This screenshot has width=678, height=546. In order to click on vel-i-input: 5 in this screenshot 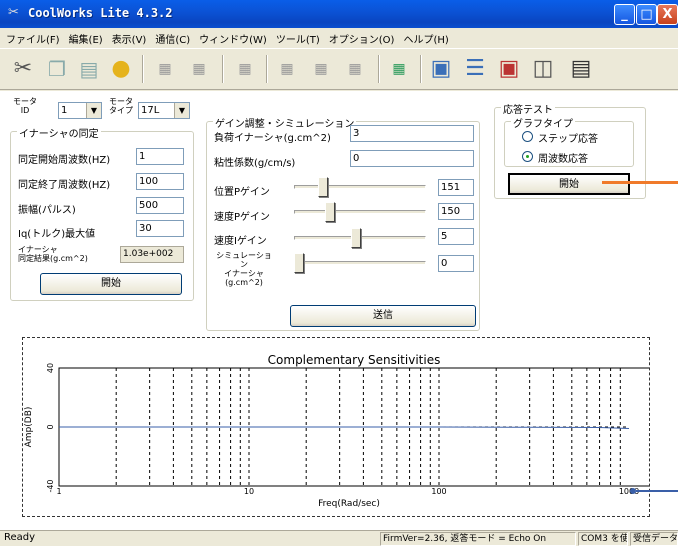, I will do `click(456, 236)`.